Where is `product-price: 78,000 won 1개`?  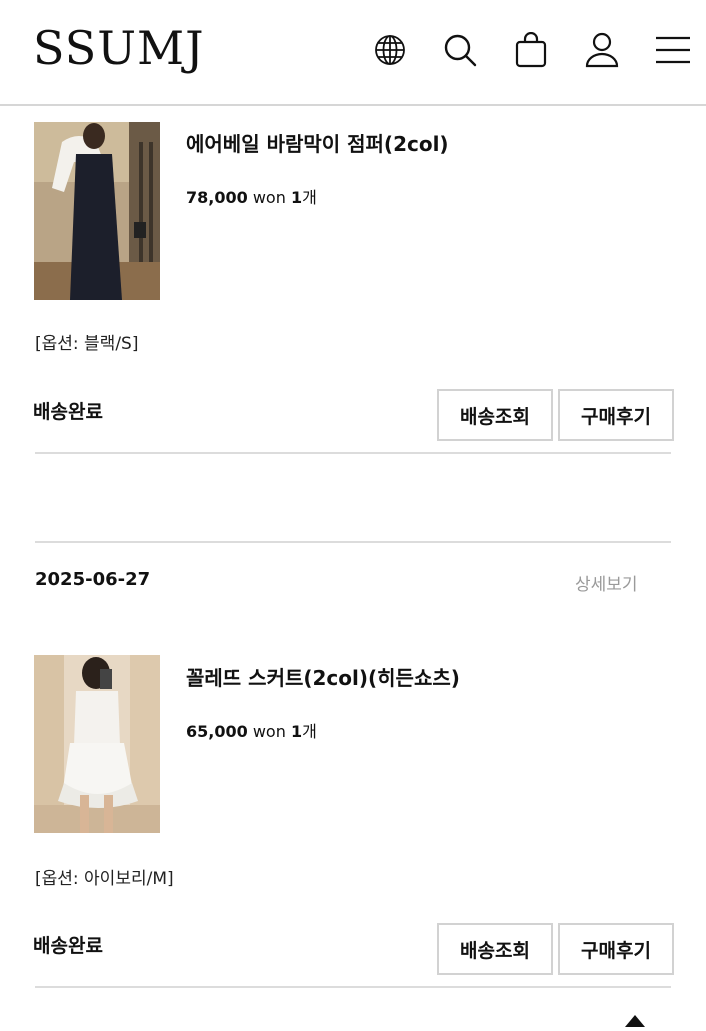 product-price: 78,000 won 1개 is located at coordinates (251, 196).